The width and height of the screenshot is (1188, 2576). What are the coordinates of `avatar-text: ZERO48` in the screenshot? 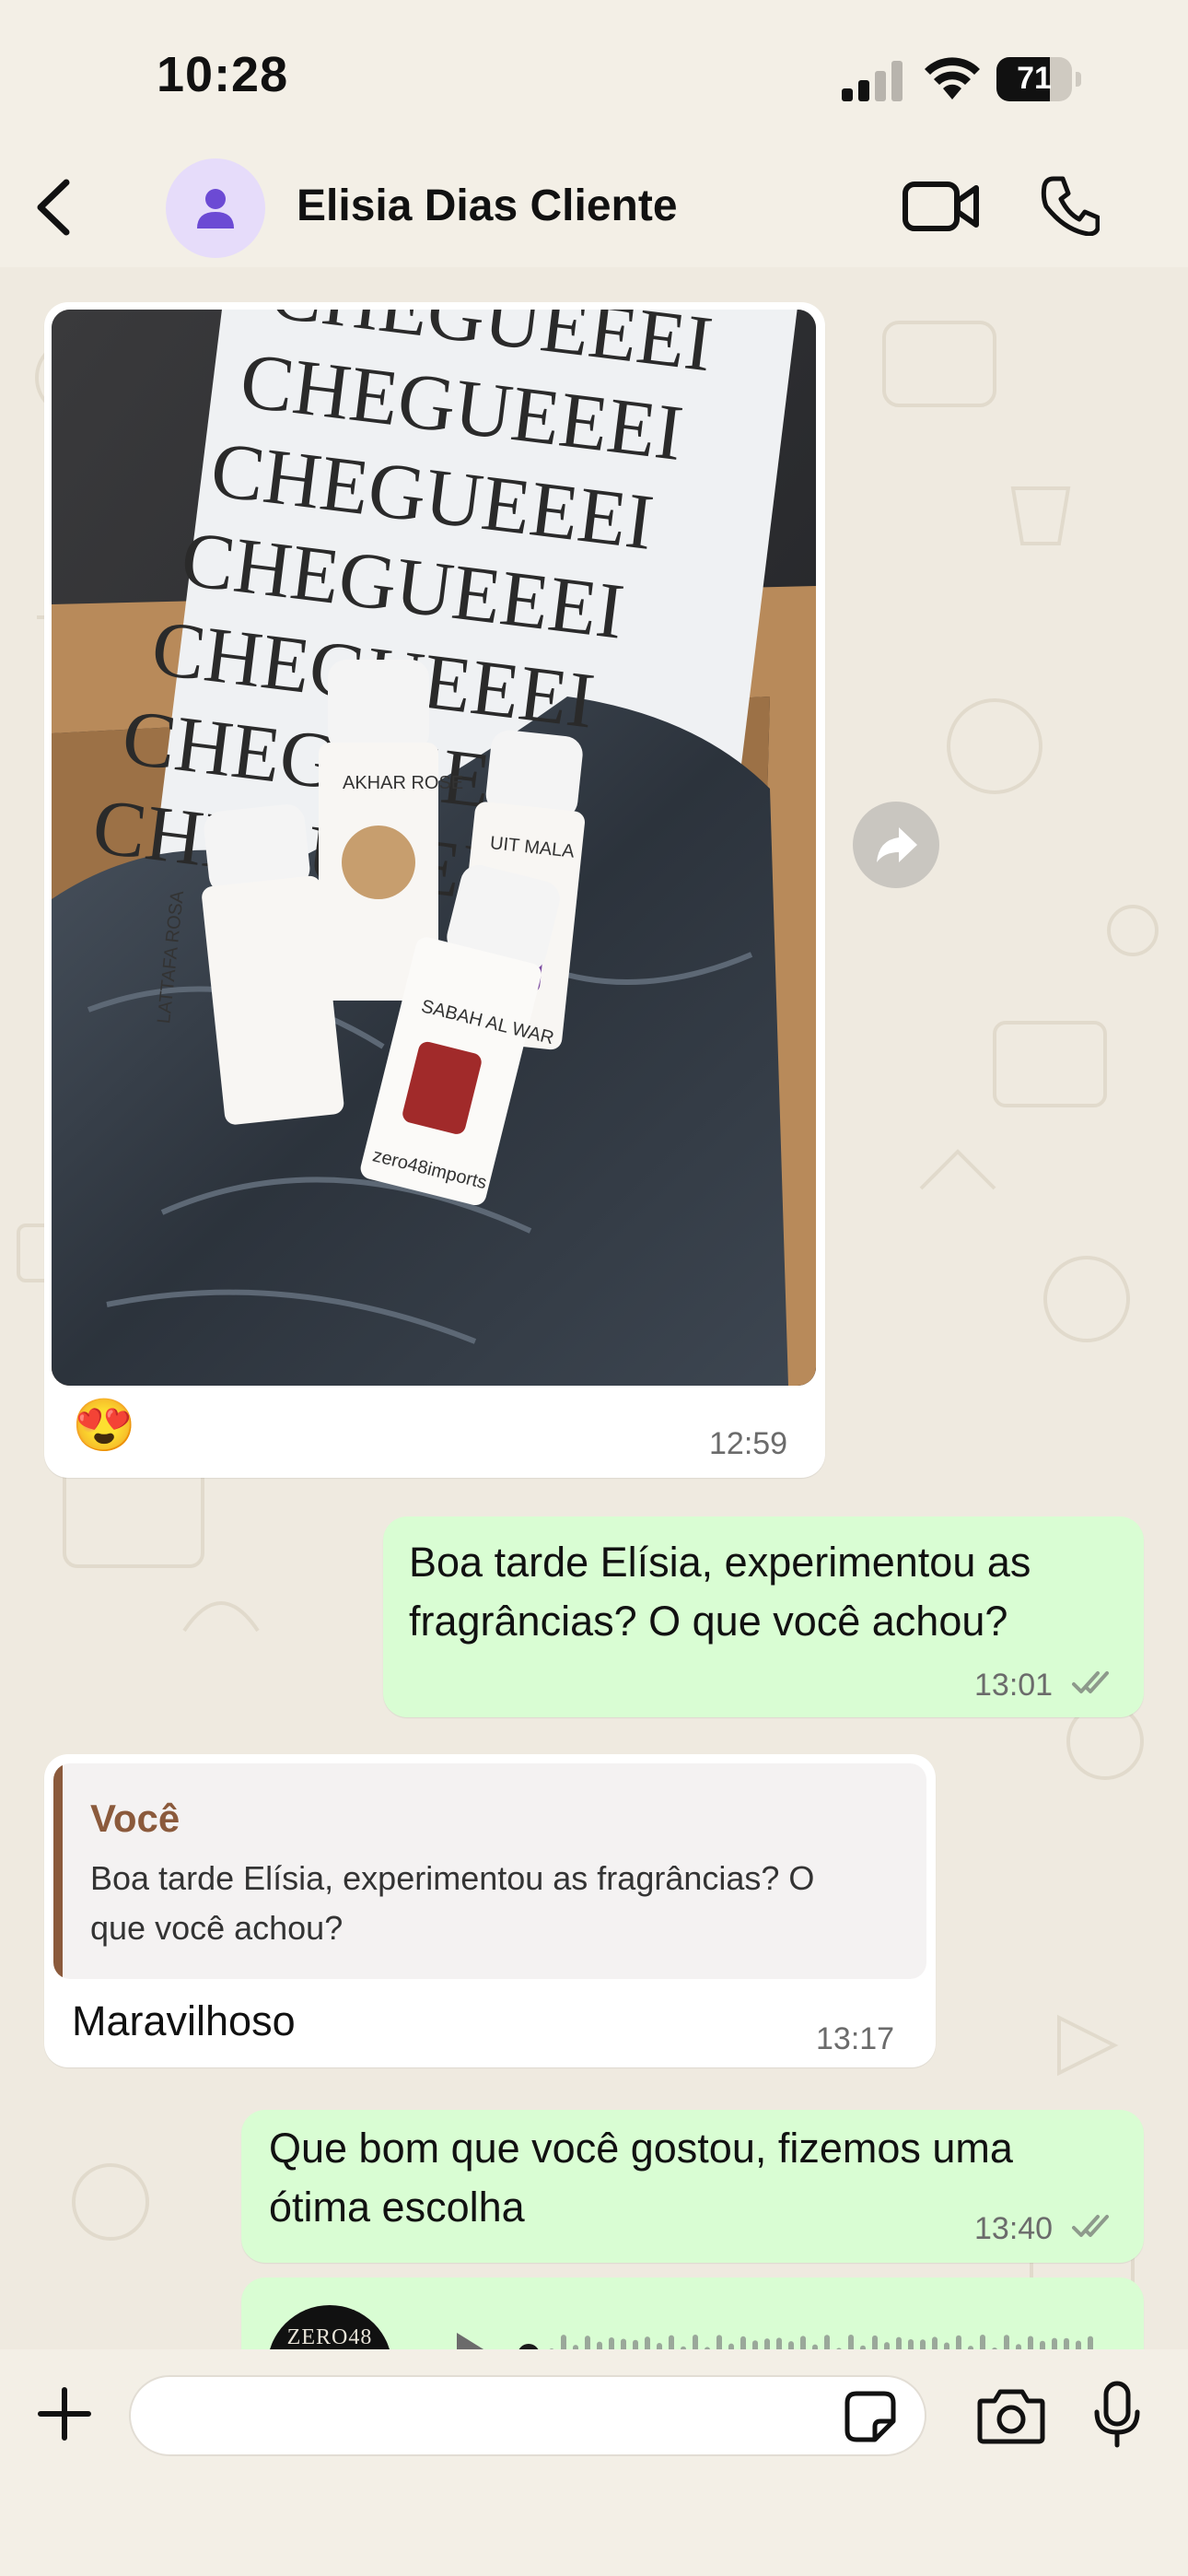 It's located at (329, 2337).